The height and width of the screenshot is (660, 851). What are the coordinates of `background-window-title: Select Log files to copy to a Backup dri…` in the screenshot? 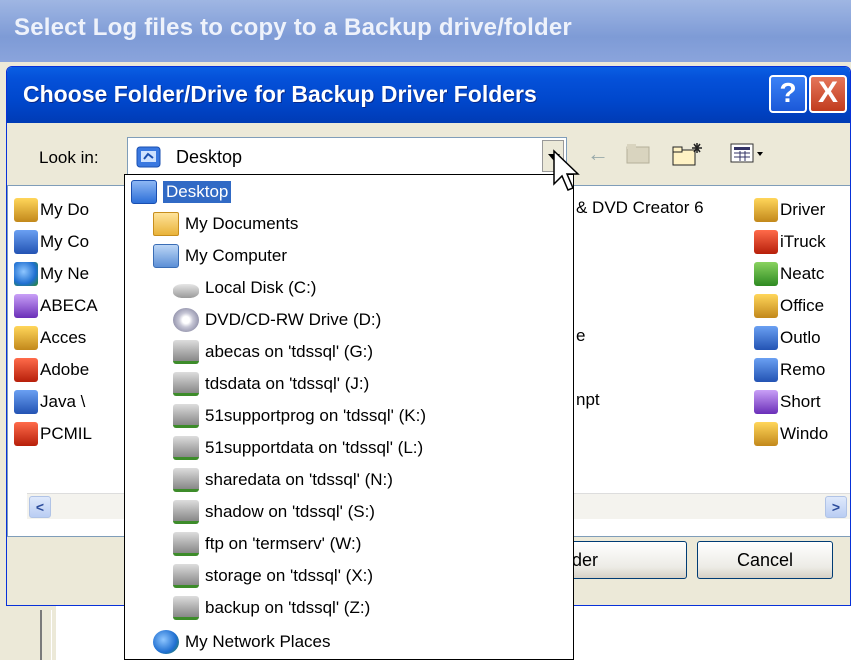 It's located at (293, 27).